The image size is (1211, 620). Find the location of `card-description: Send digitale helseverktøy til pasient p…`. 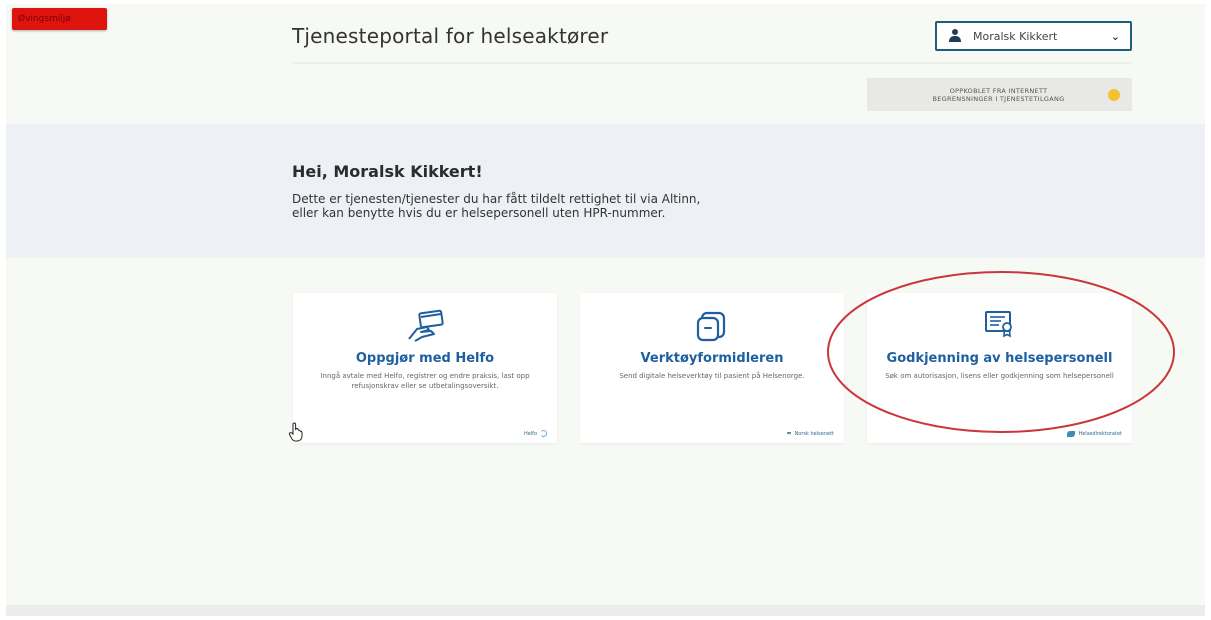

card-description: Send digitale helseverktøy til pasient p… is located at coordinates (712, 376).